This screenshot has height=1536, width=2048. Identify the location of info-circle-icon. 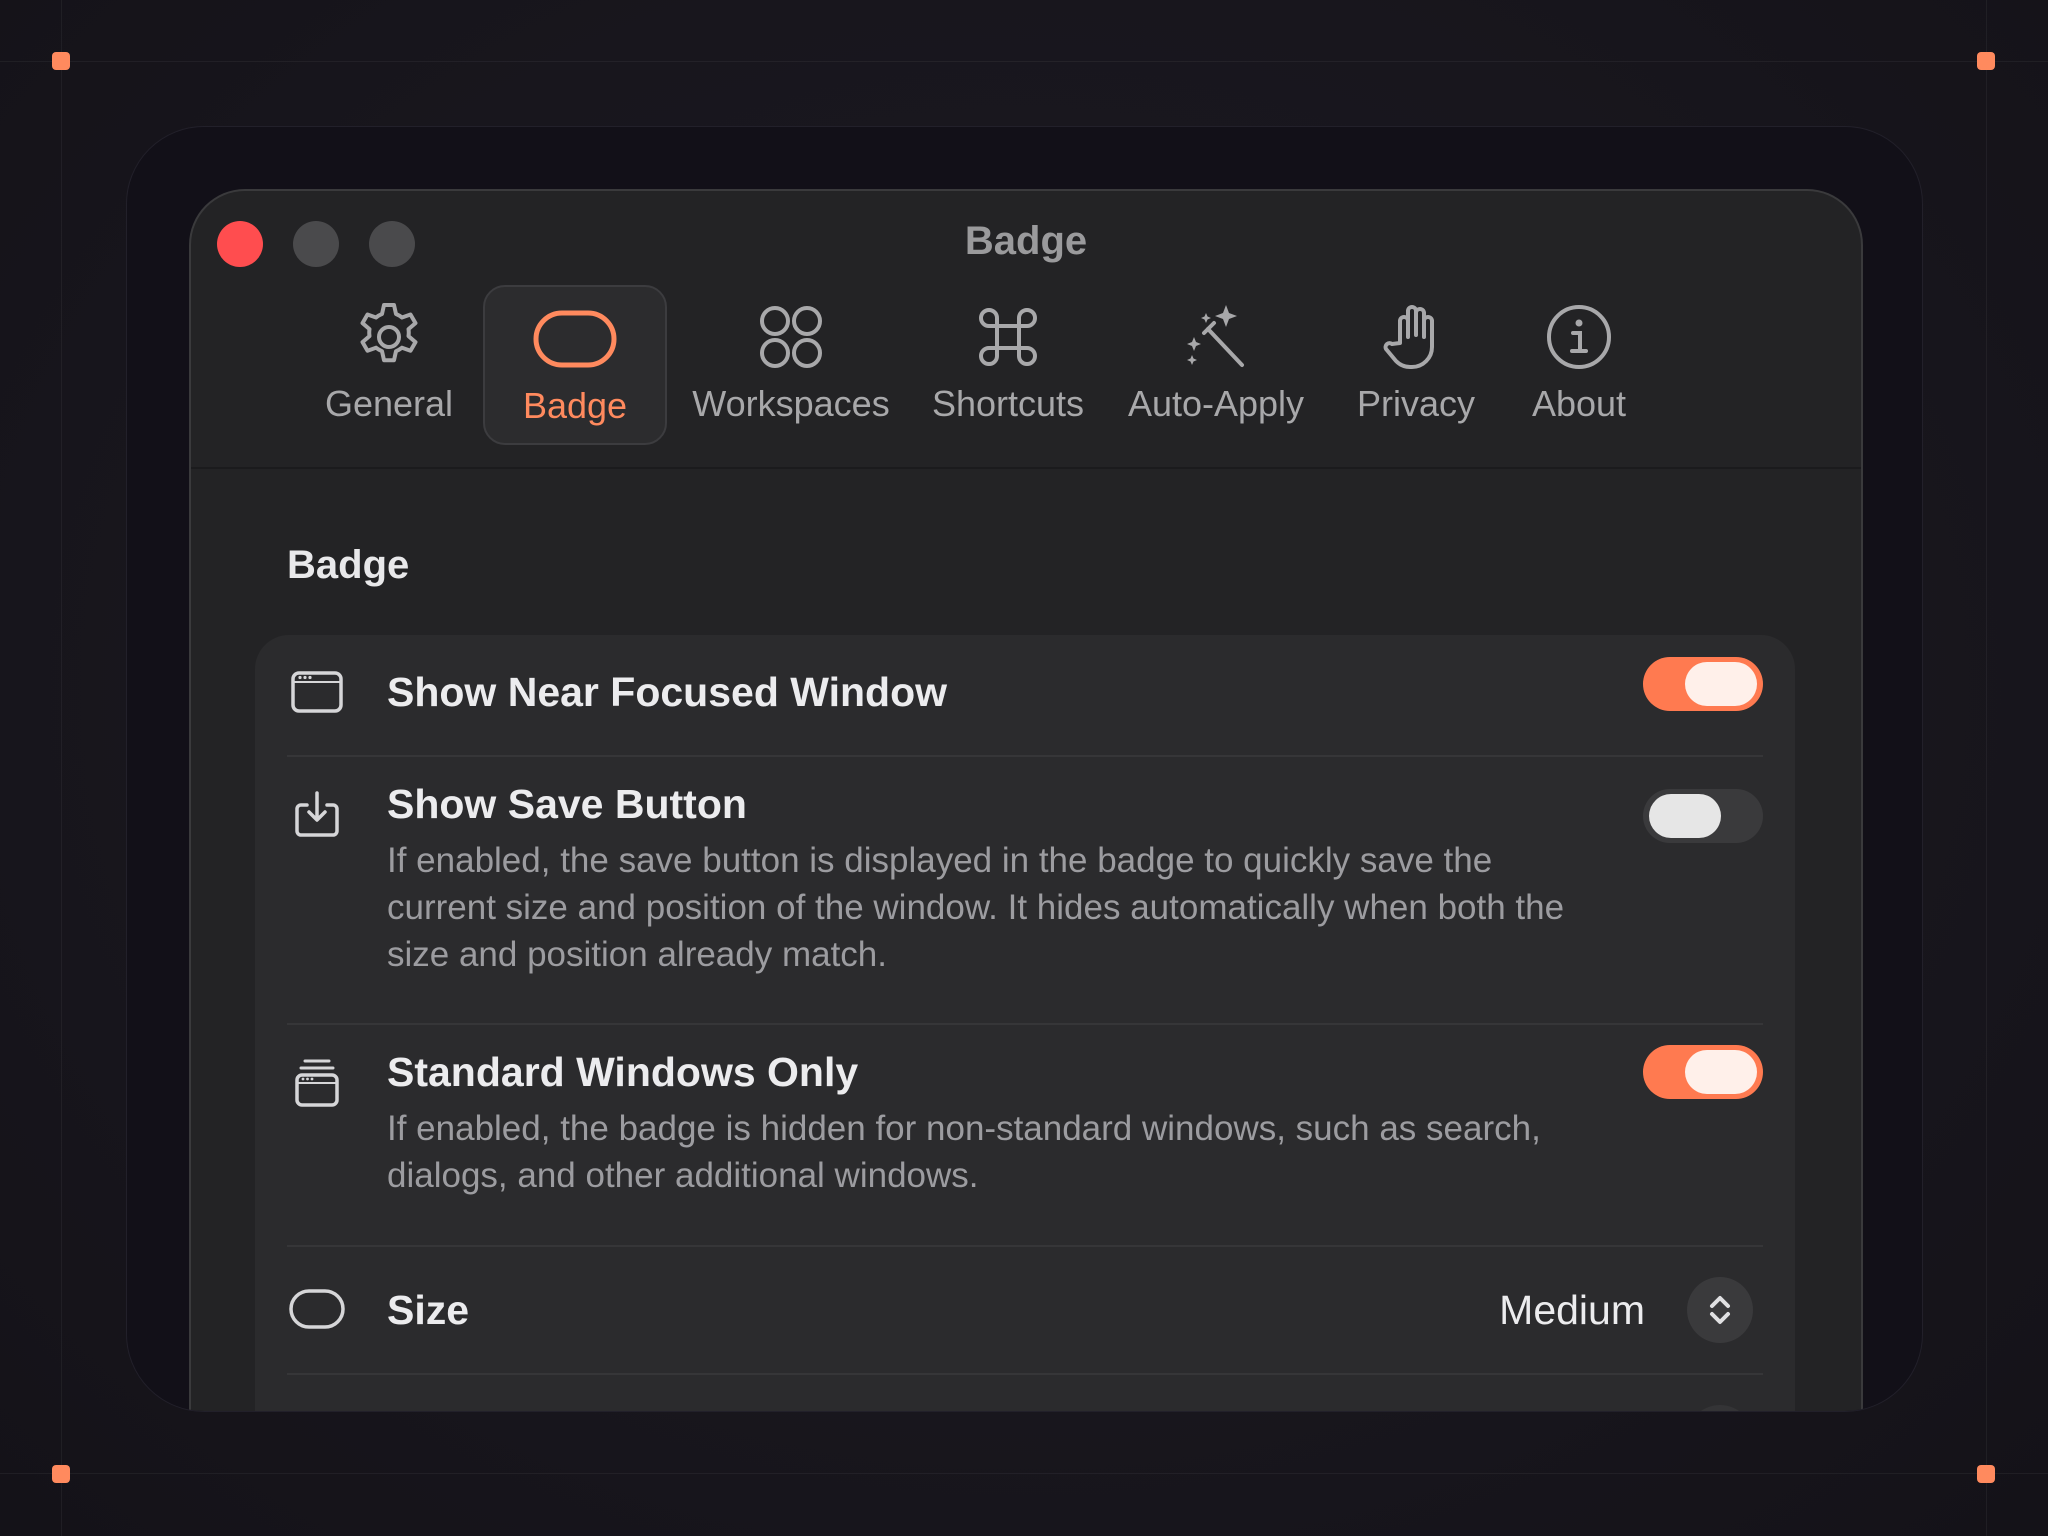
(1579, 337).